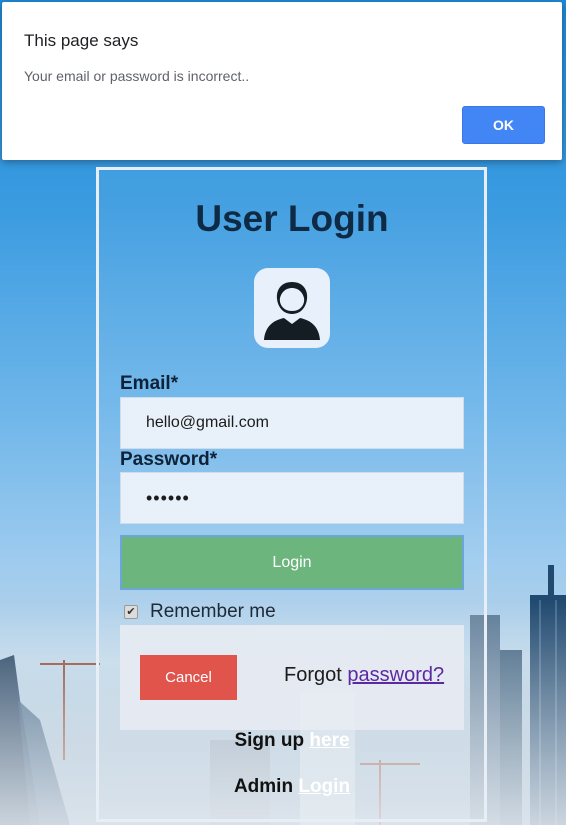  What do you see at coordinates (292, 498) in the screenshot?
I see `password-field: ••••••` at bounding box center [292, 498].